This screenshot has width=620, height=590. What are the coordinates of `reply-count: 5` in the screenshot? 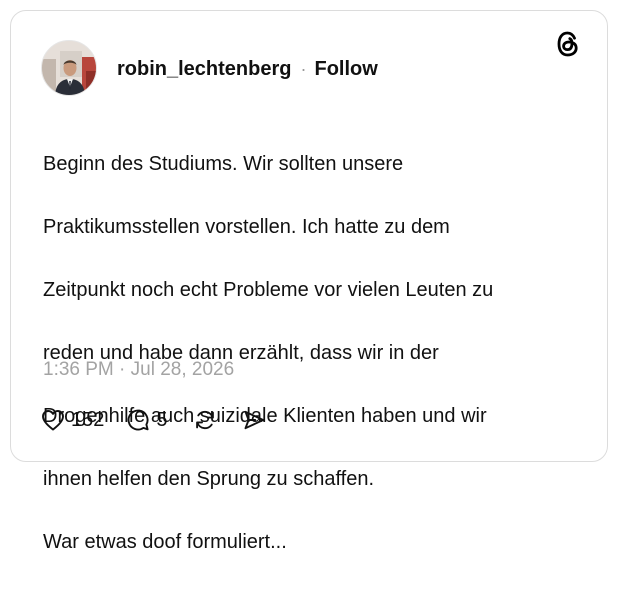 It's located at (162, 419).